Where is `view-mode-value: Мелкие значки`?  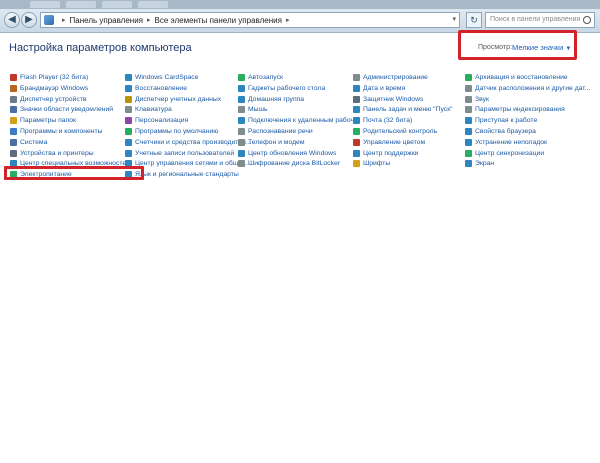
view-mode-value: Мелкие значки is located at coordinates (538, 47).